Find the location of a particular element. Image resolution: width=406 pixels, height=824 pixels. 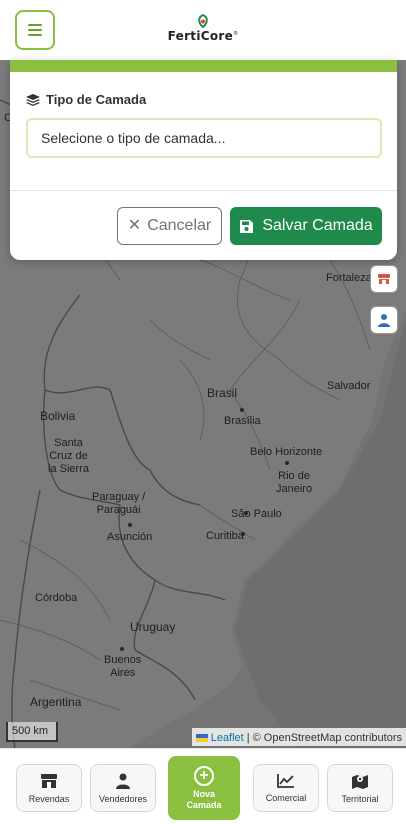

layer-type-label: Tipo de Camada is located at coordinates (86, 99).